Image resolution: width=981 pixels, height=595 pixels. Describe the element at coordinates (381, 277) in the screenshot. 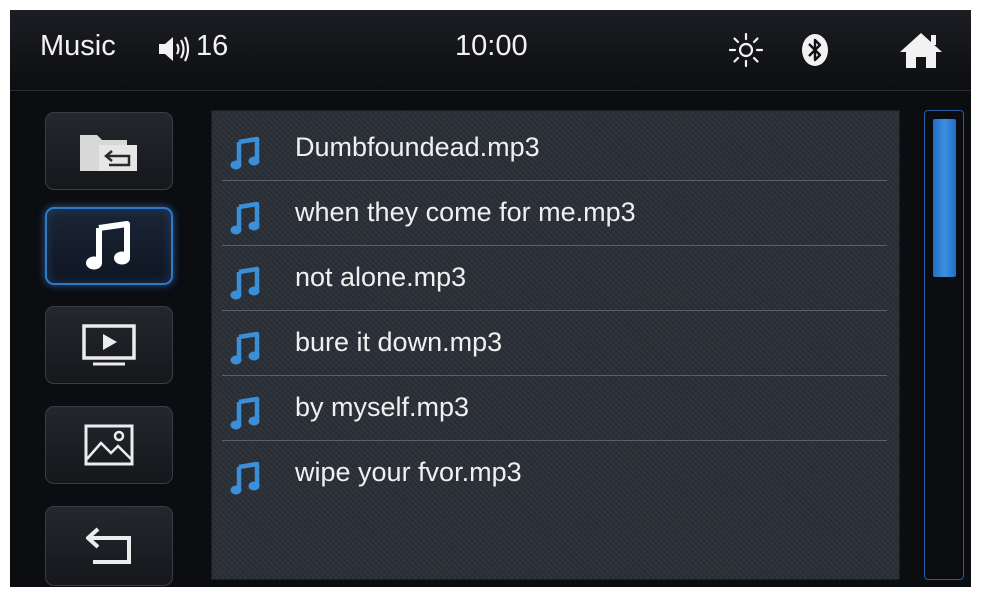

I see `track-title: not alone.mp3` at that location.